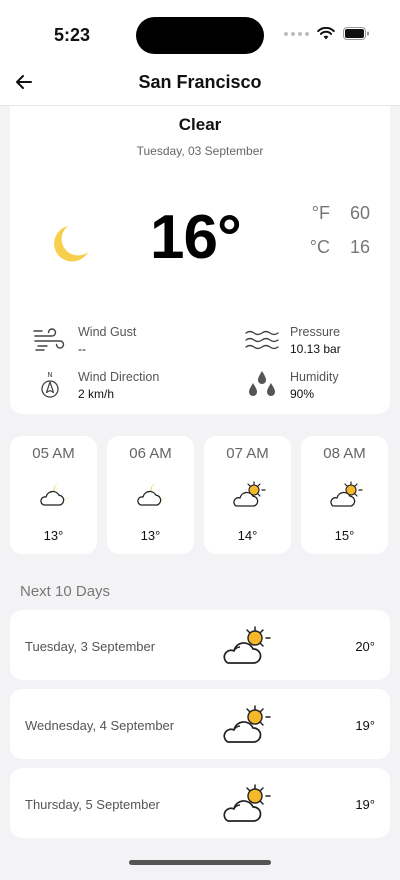 The width and height of the screenshot is (400, 880). Describe the element at coordinates (356, 33) in the screenshot. I see `battery-icon` at that location.